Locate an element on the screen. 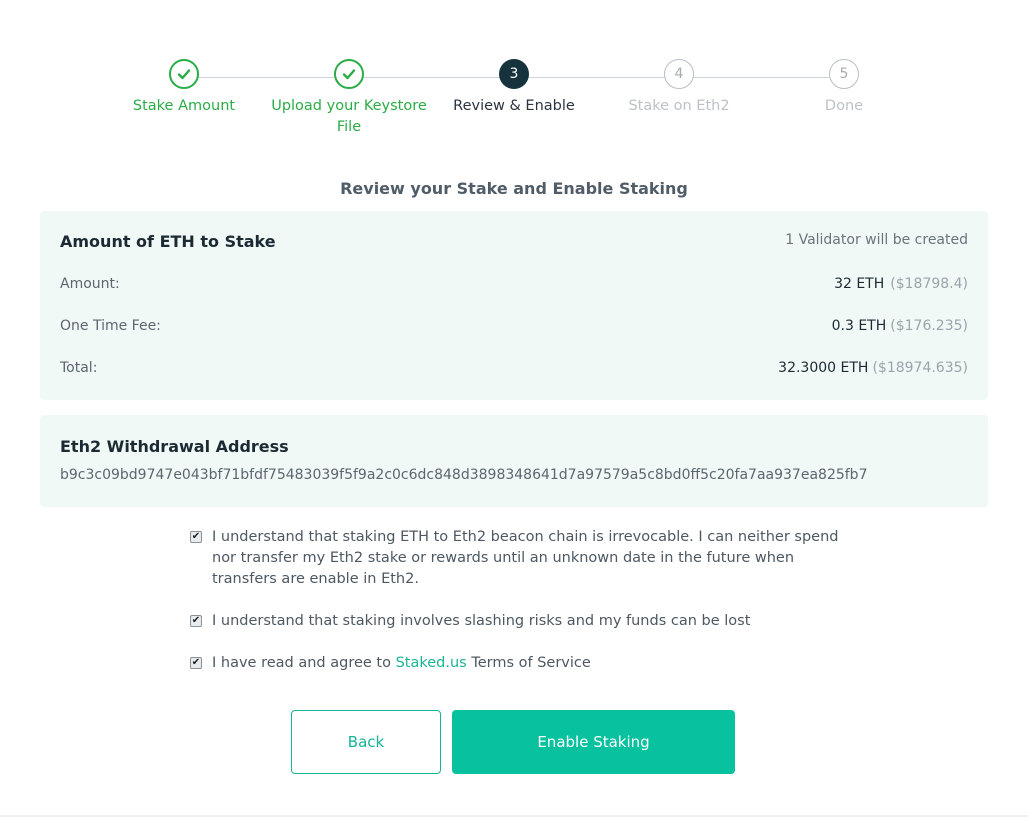  step-number: 5 is located at coordinates (844, 74).